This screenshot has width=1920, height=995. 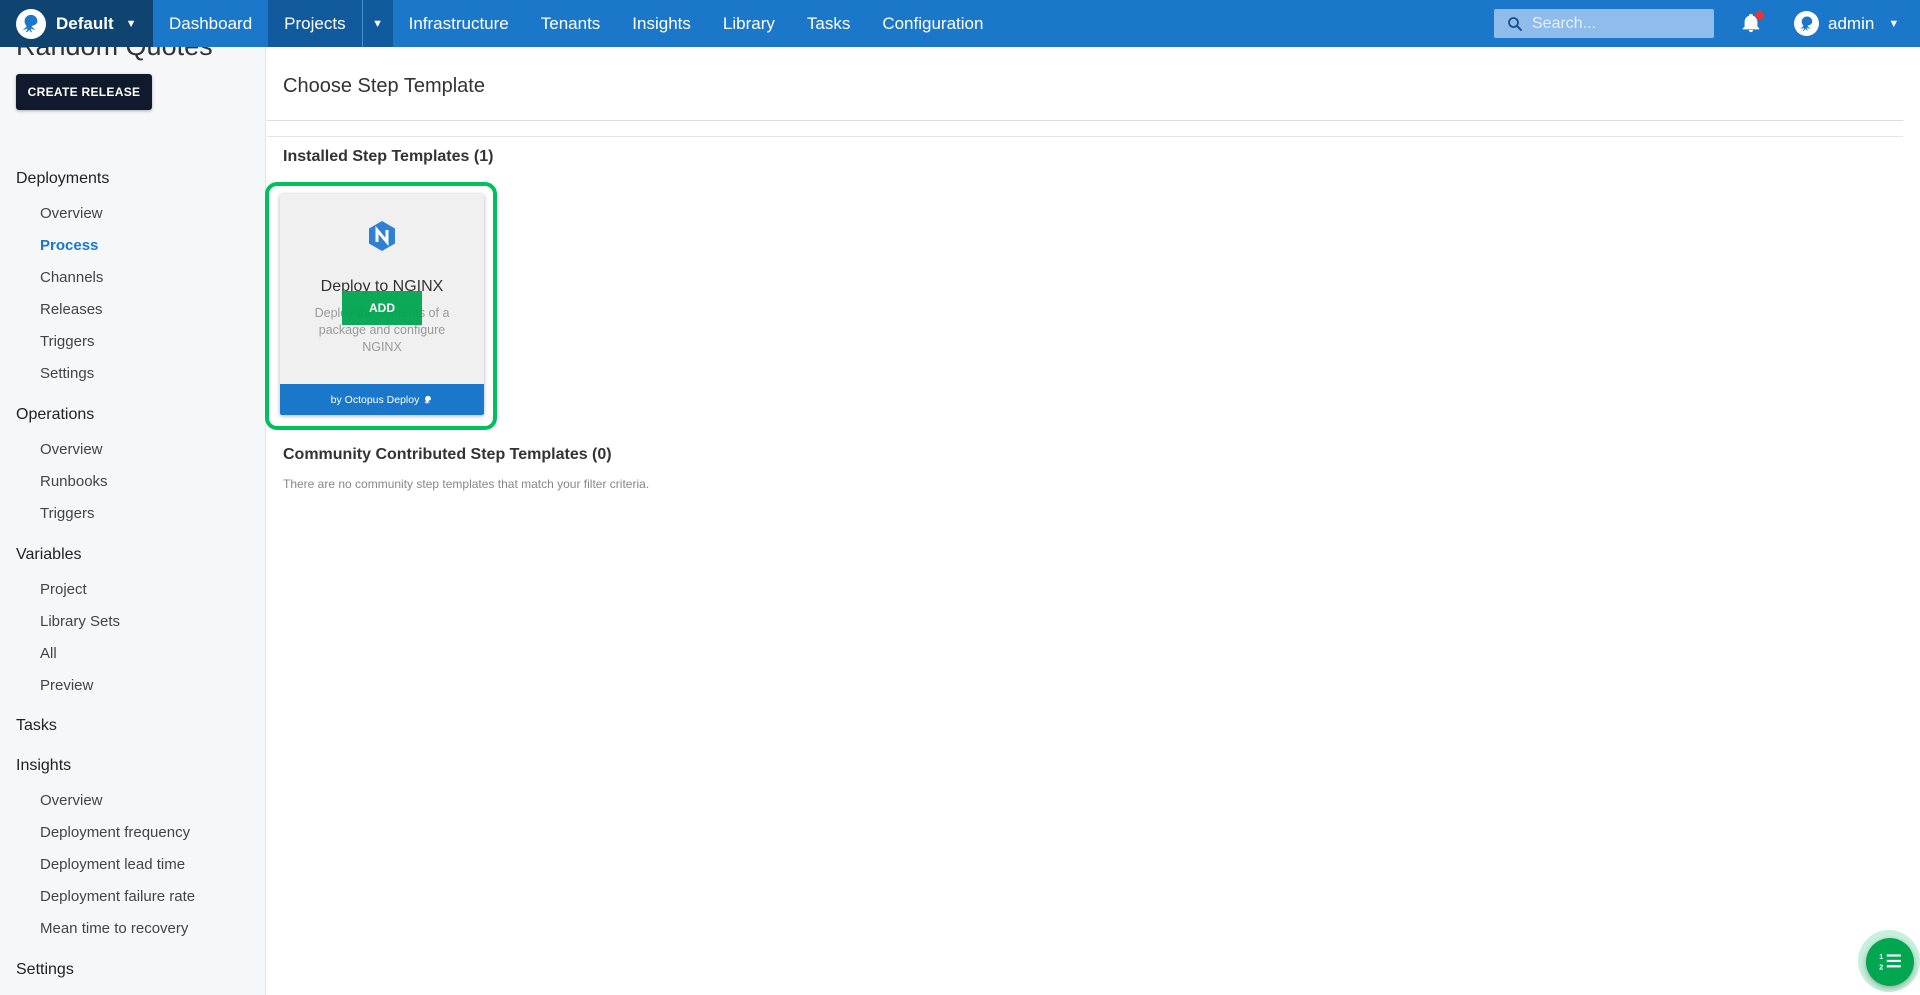 I want to click on search-input, so click(x=1617, y=23).